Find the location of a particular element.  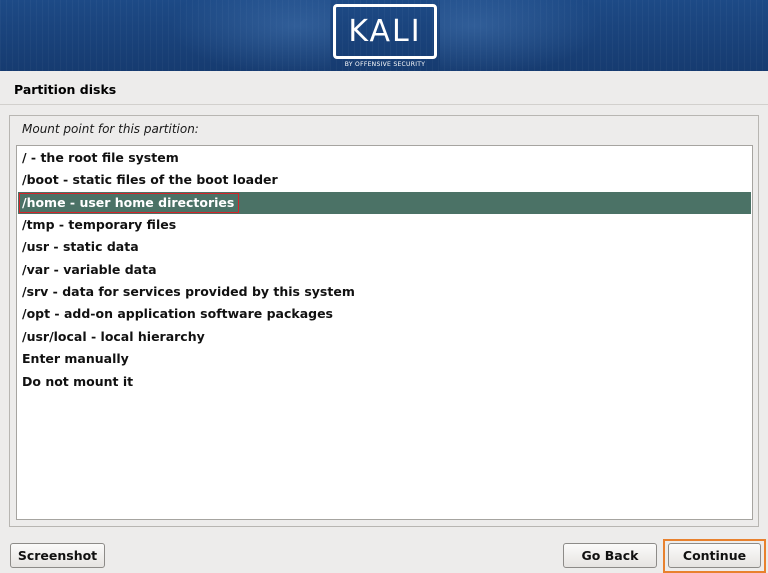

list-item-label: /boot - static files of the boot loader is located at coordinates (150, 179).